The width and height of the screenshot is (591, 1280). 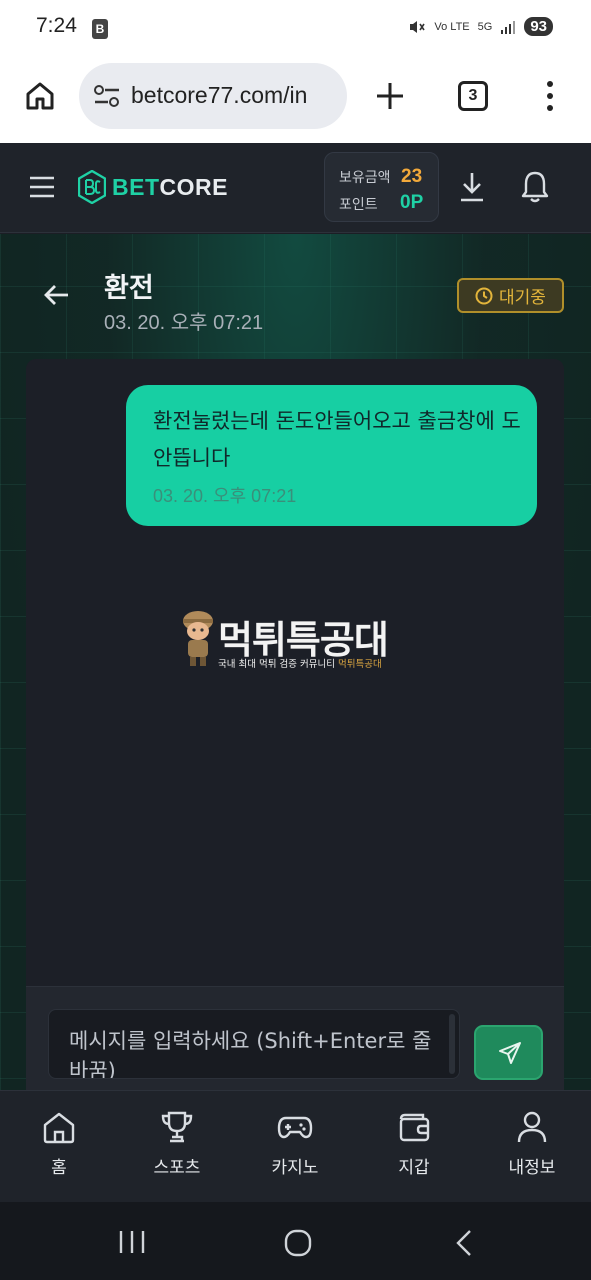 What do you see at coordinates (300, 664) in the screenshot?
I see `watermark-tagline: 국내 최대 먹튀 검증 커뮤니티 먹튀특공대` at bounding box center [300, 664].